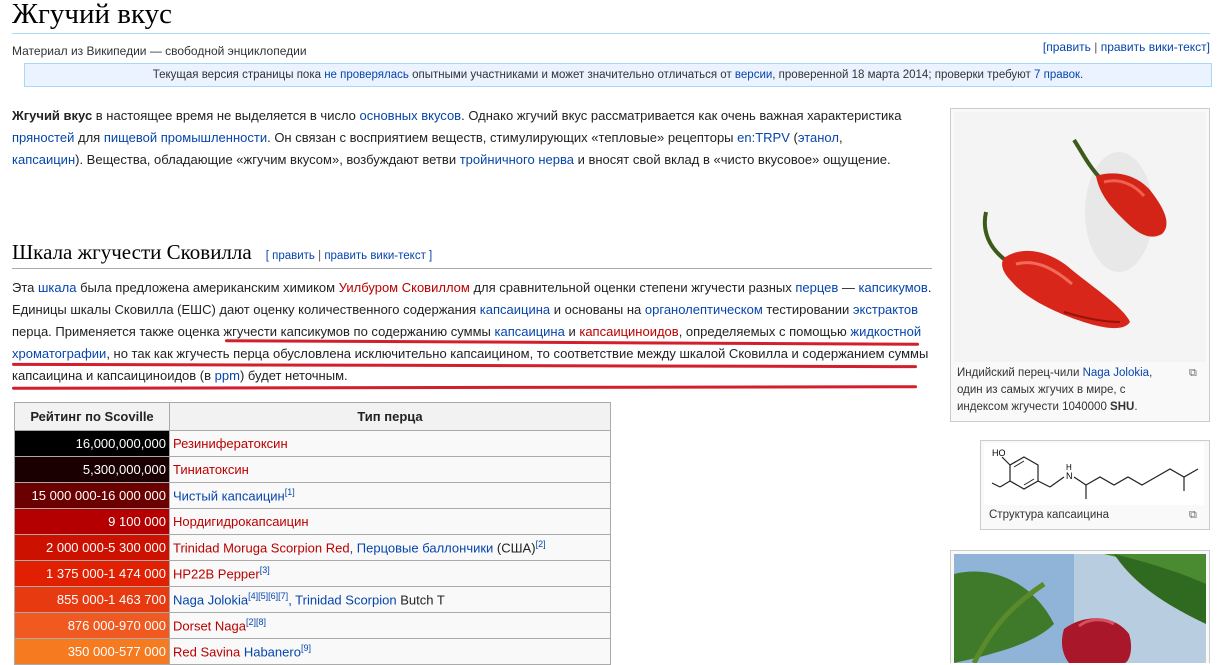 The height and width of the screenshot is (665, 1218). I want to click on scoville-value: 876 000-970 000, so click(92, 625).